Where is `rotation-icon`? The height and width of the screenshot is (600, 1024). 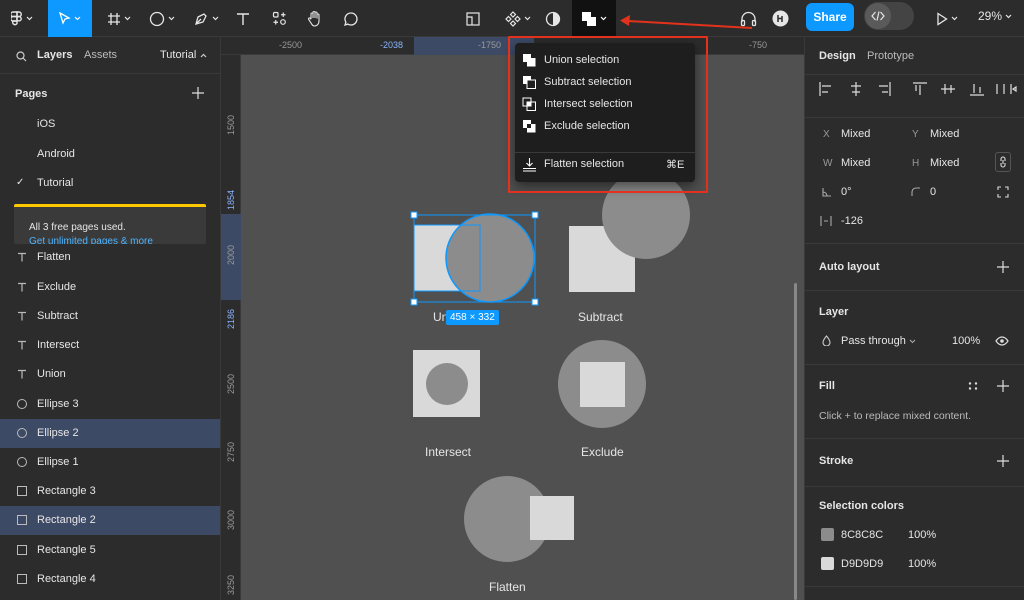
rotation-icon is located at coordinates (826, 192).